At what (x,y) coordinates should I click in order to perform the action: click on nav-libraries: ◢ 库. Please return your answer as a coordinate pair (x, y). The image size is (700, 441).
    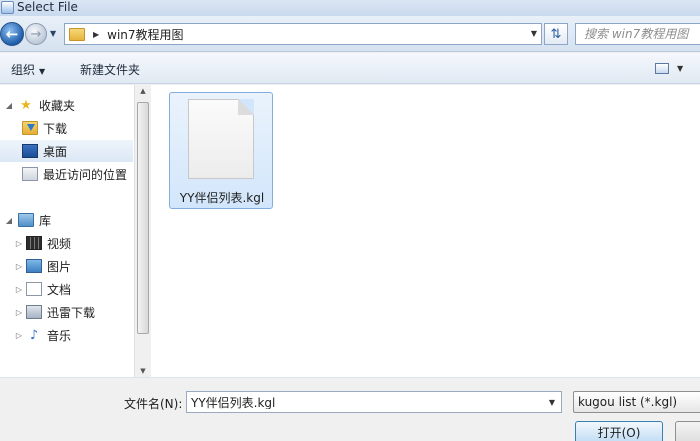
    Looking at the image, I should click on (66, 220).